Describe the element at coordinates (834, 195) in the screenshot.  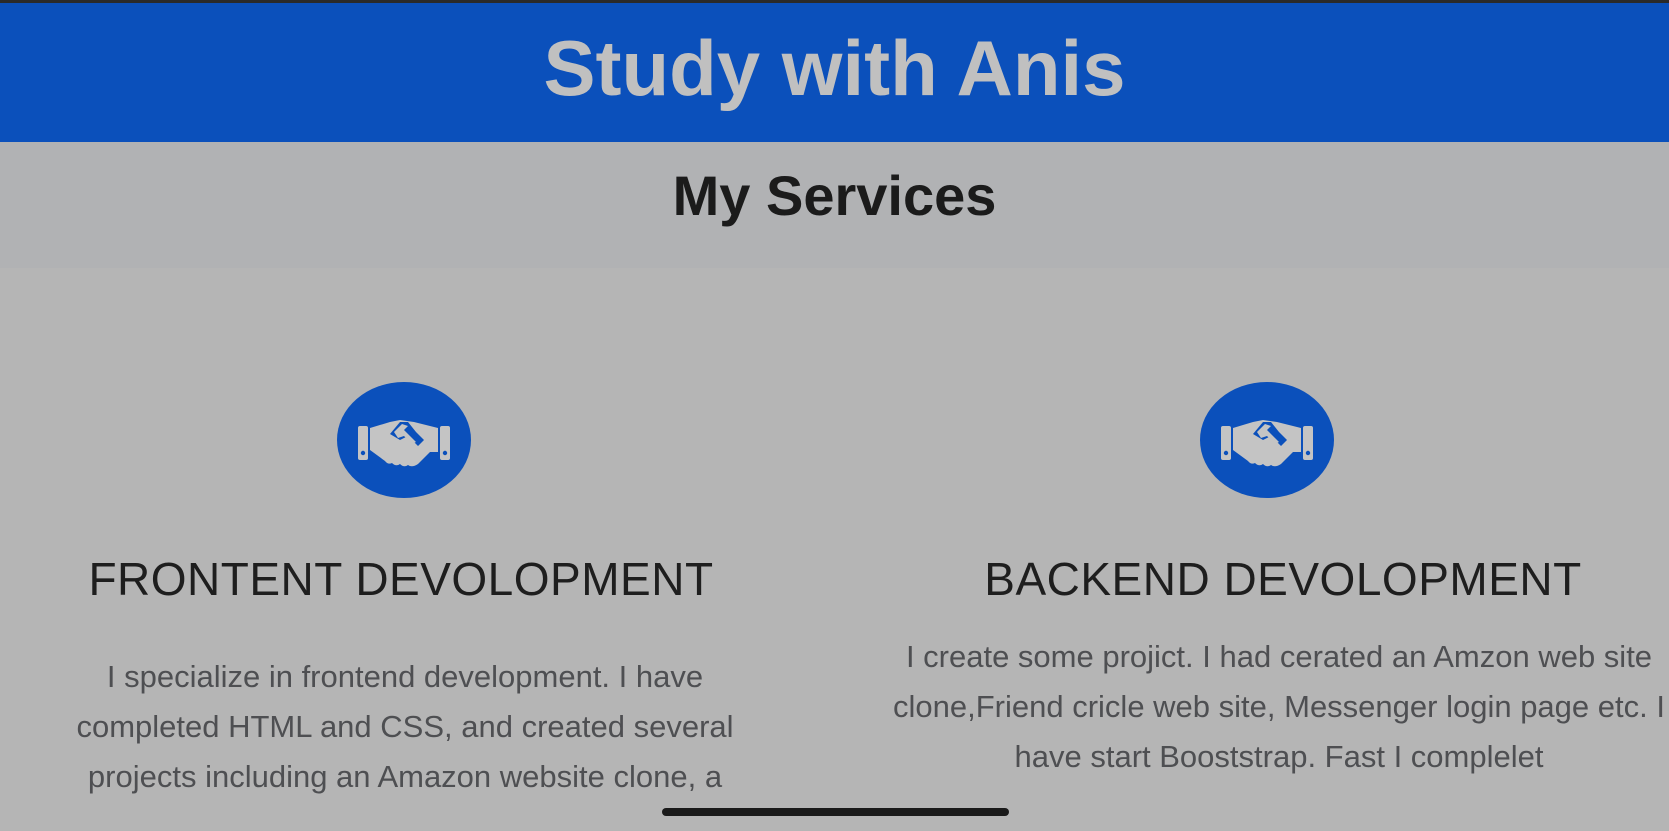
I see `services-heading: My Services` at that location.